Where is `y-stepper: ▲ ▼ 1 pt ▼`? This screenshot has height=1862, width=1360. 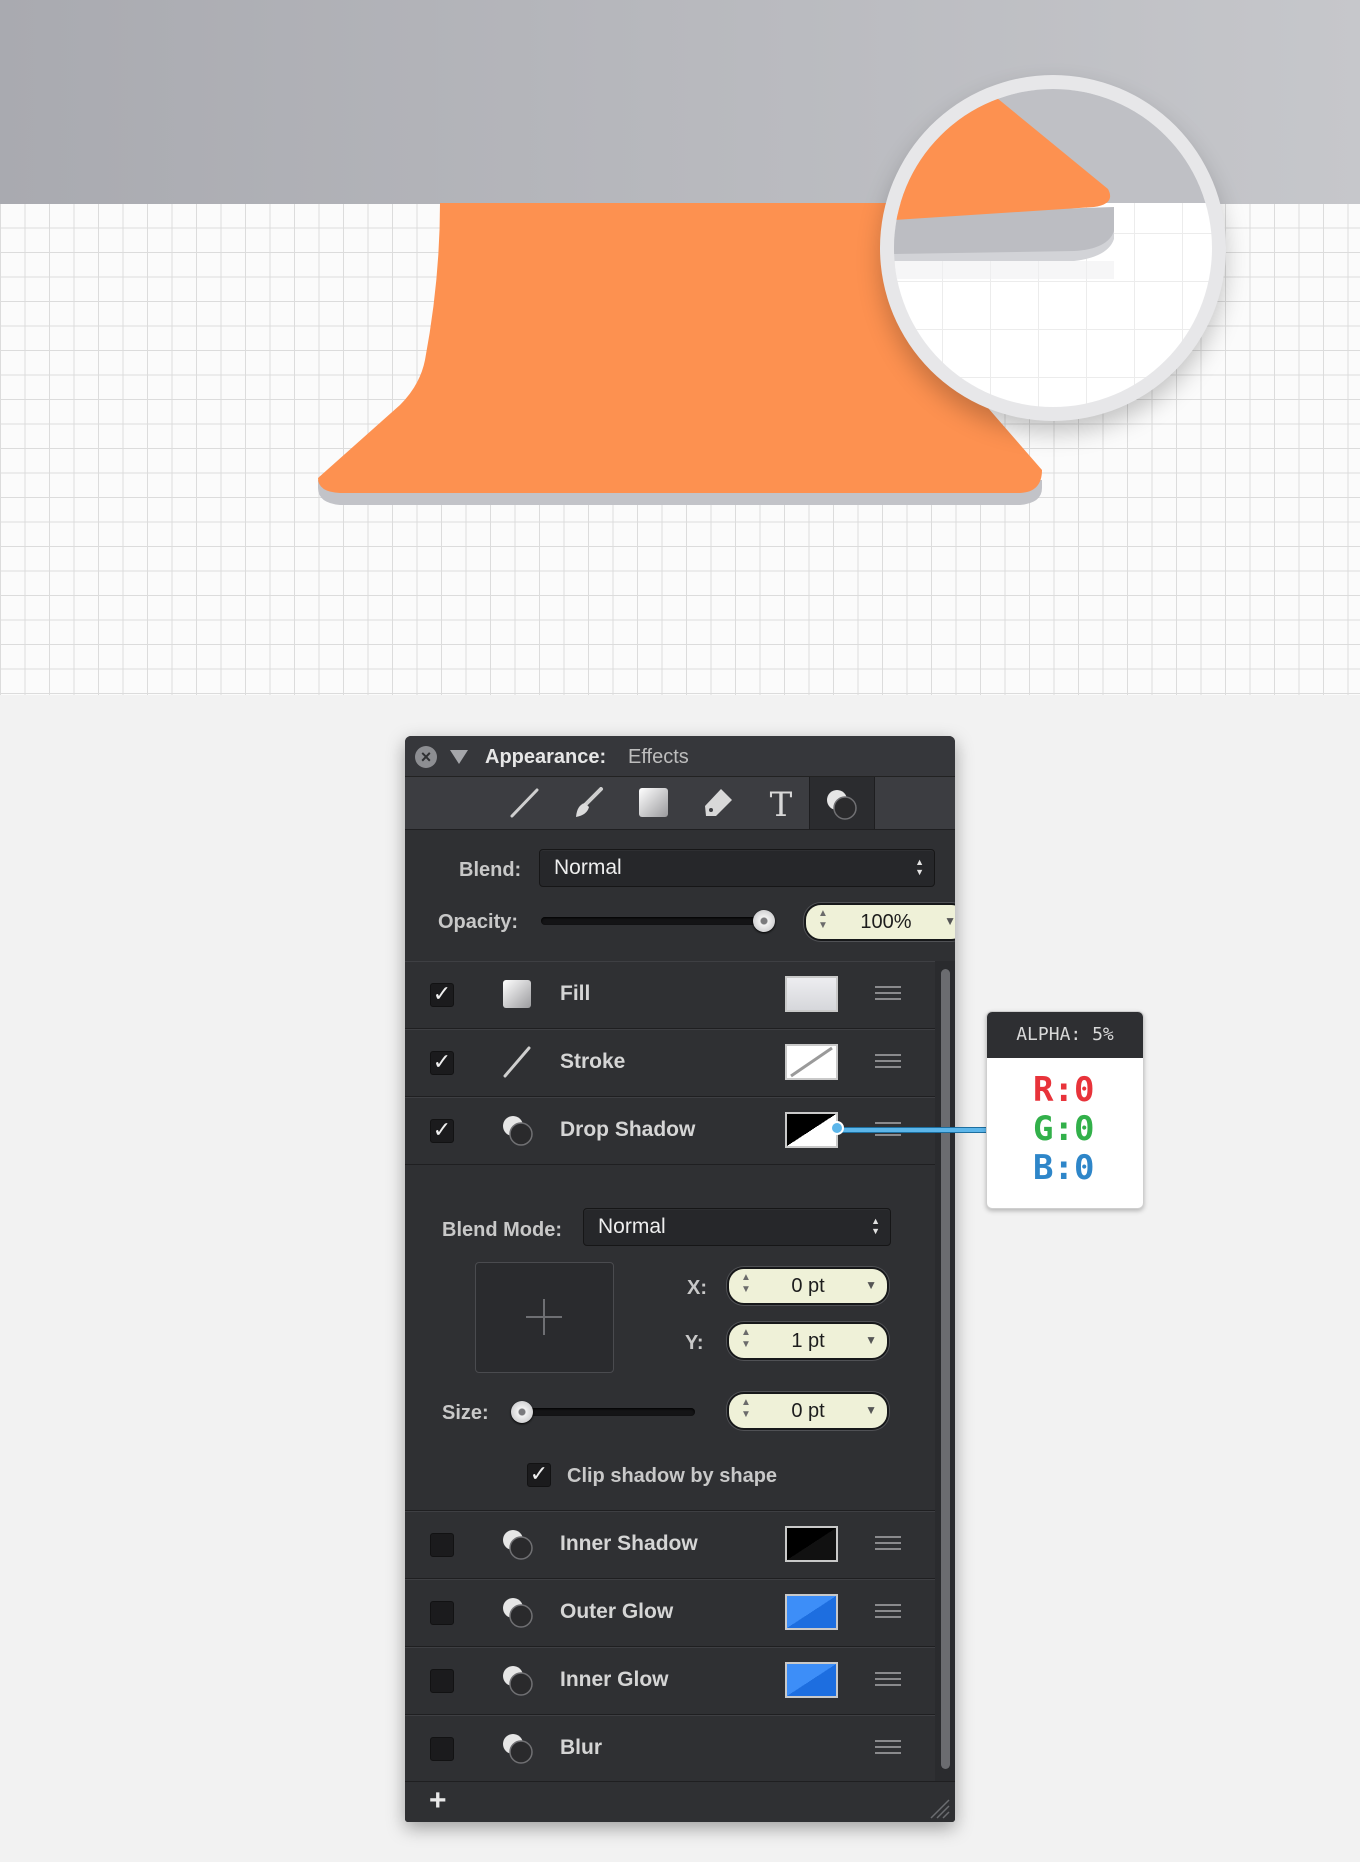 y-stepper: ▲ ▼ 1 pt ▼ is located at coordinates (808, 1341).